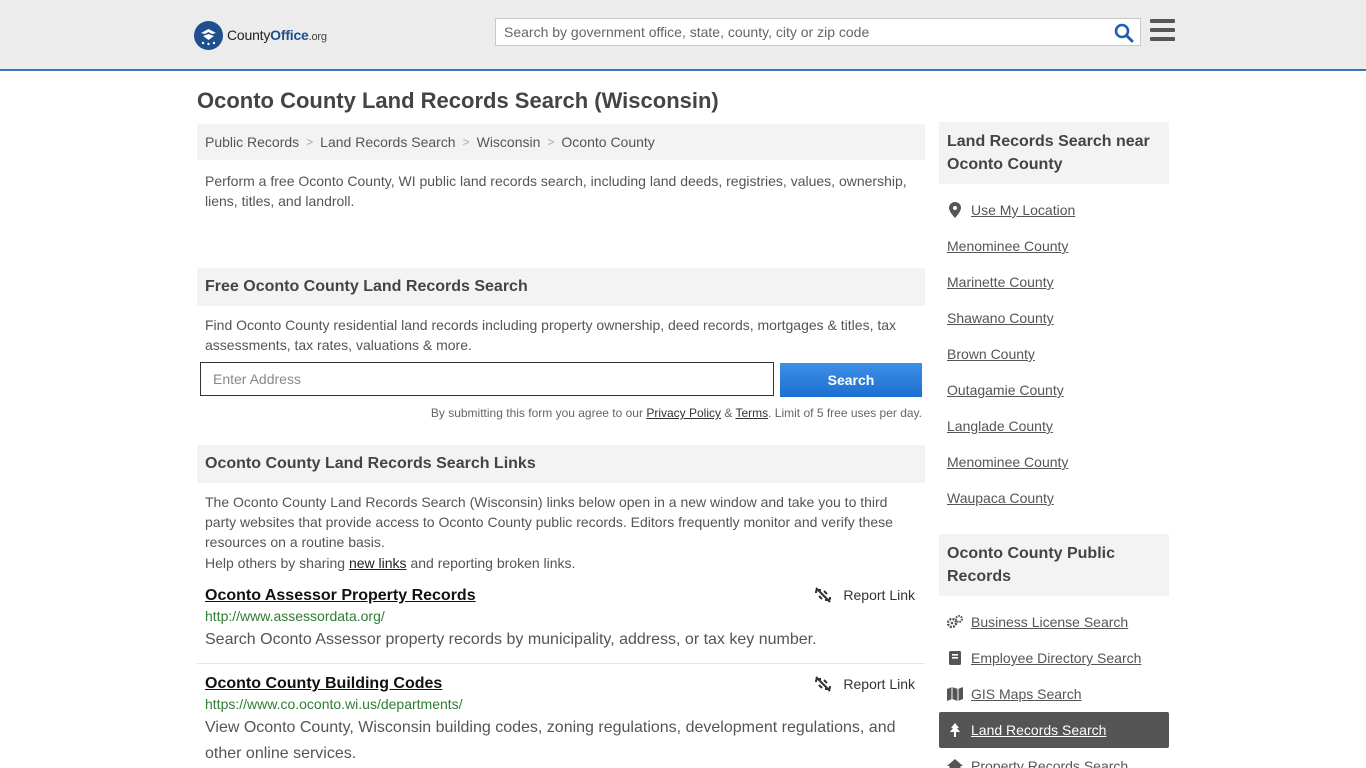 The height and width of the screenshot is (768, 1366). What do you see at coordinates (955, 730) in the screenshot?
I see `tree-icon` at bounding box center [955, 730].